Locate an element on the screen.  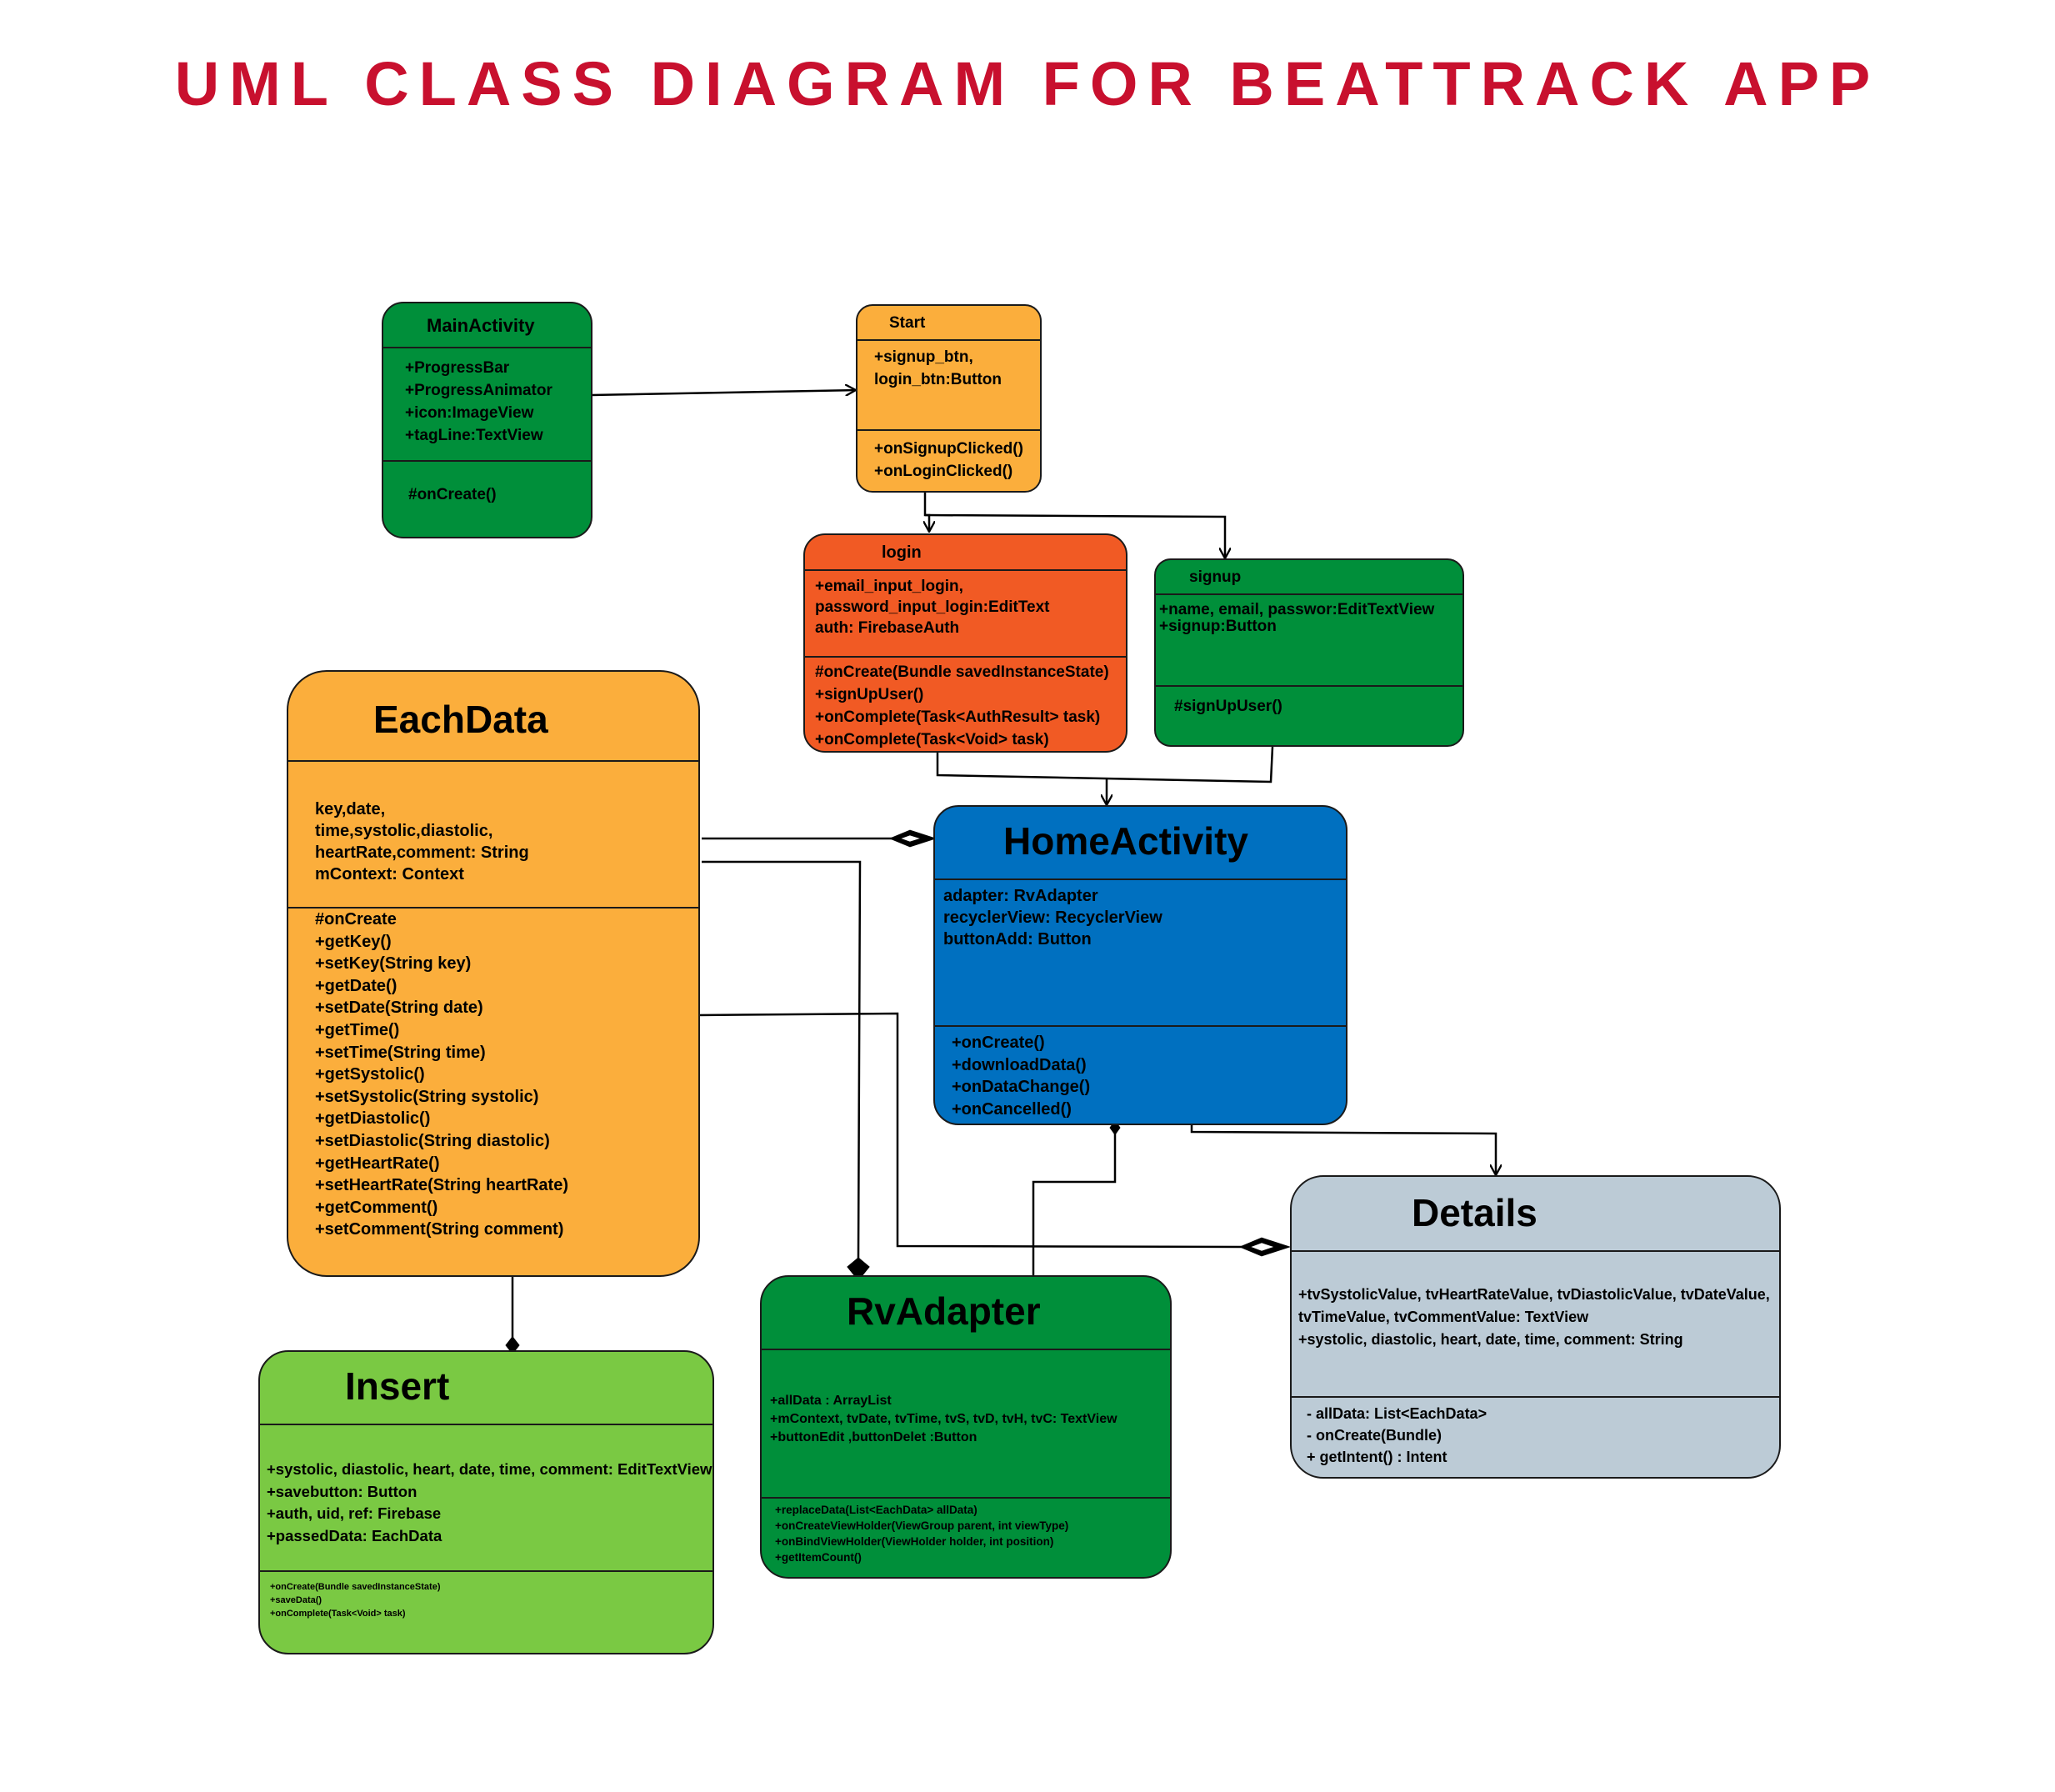
class-name: Details is located at coordinates (1475, 1213).